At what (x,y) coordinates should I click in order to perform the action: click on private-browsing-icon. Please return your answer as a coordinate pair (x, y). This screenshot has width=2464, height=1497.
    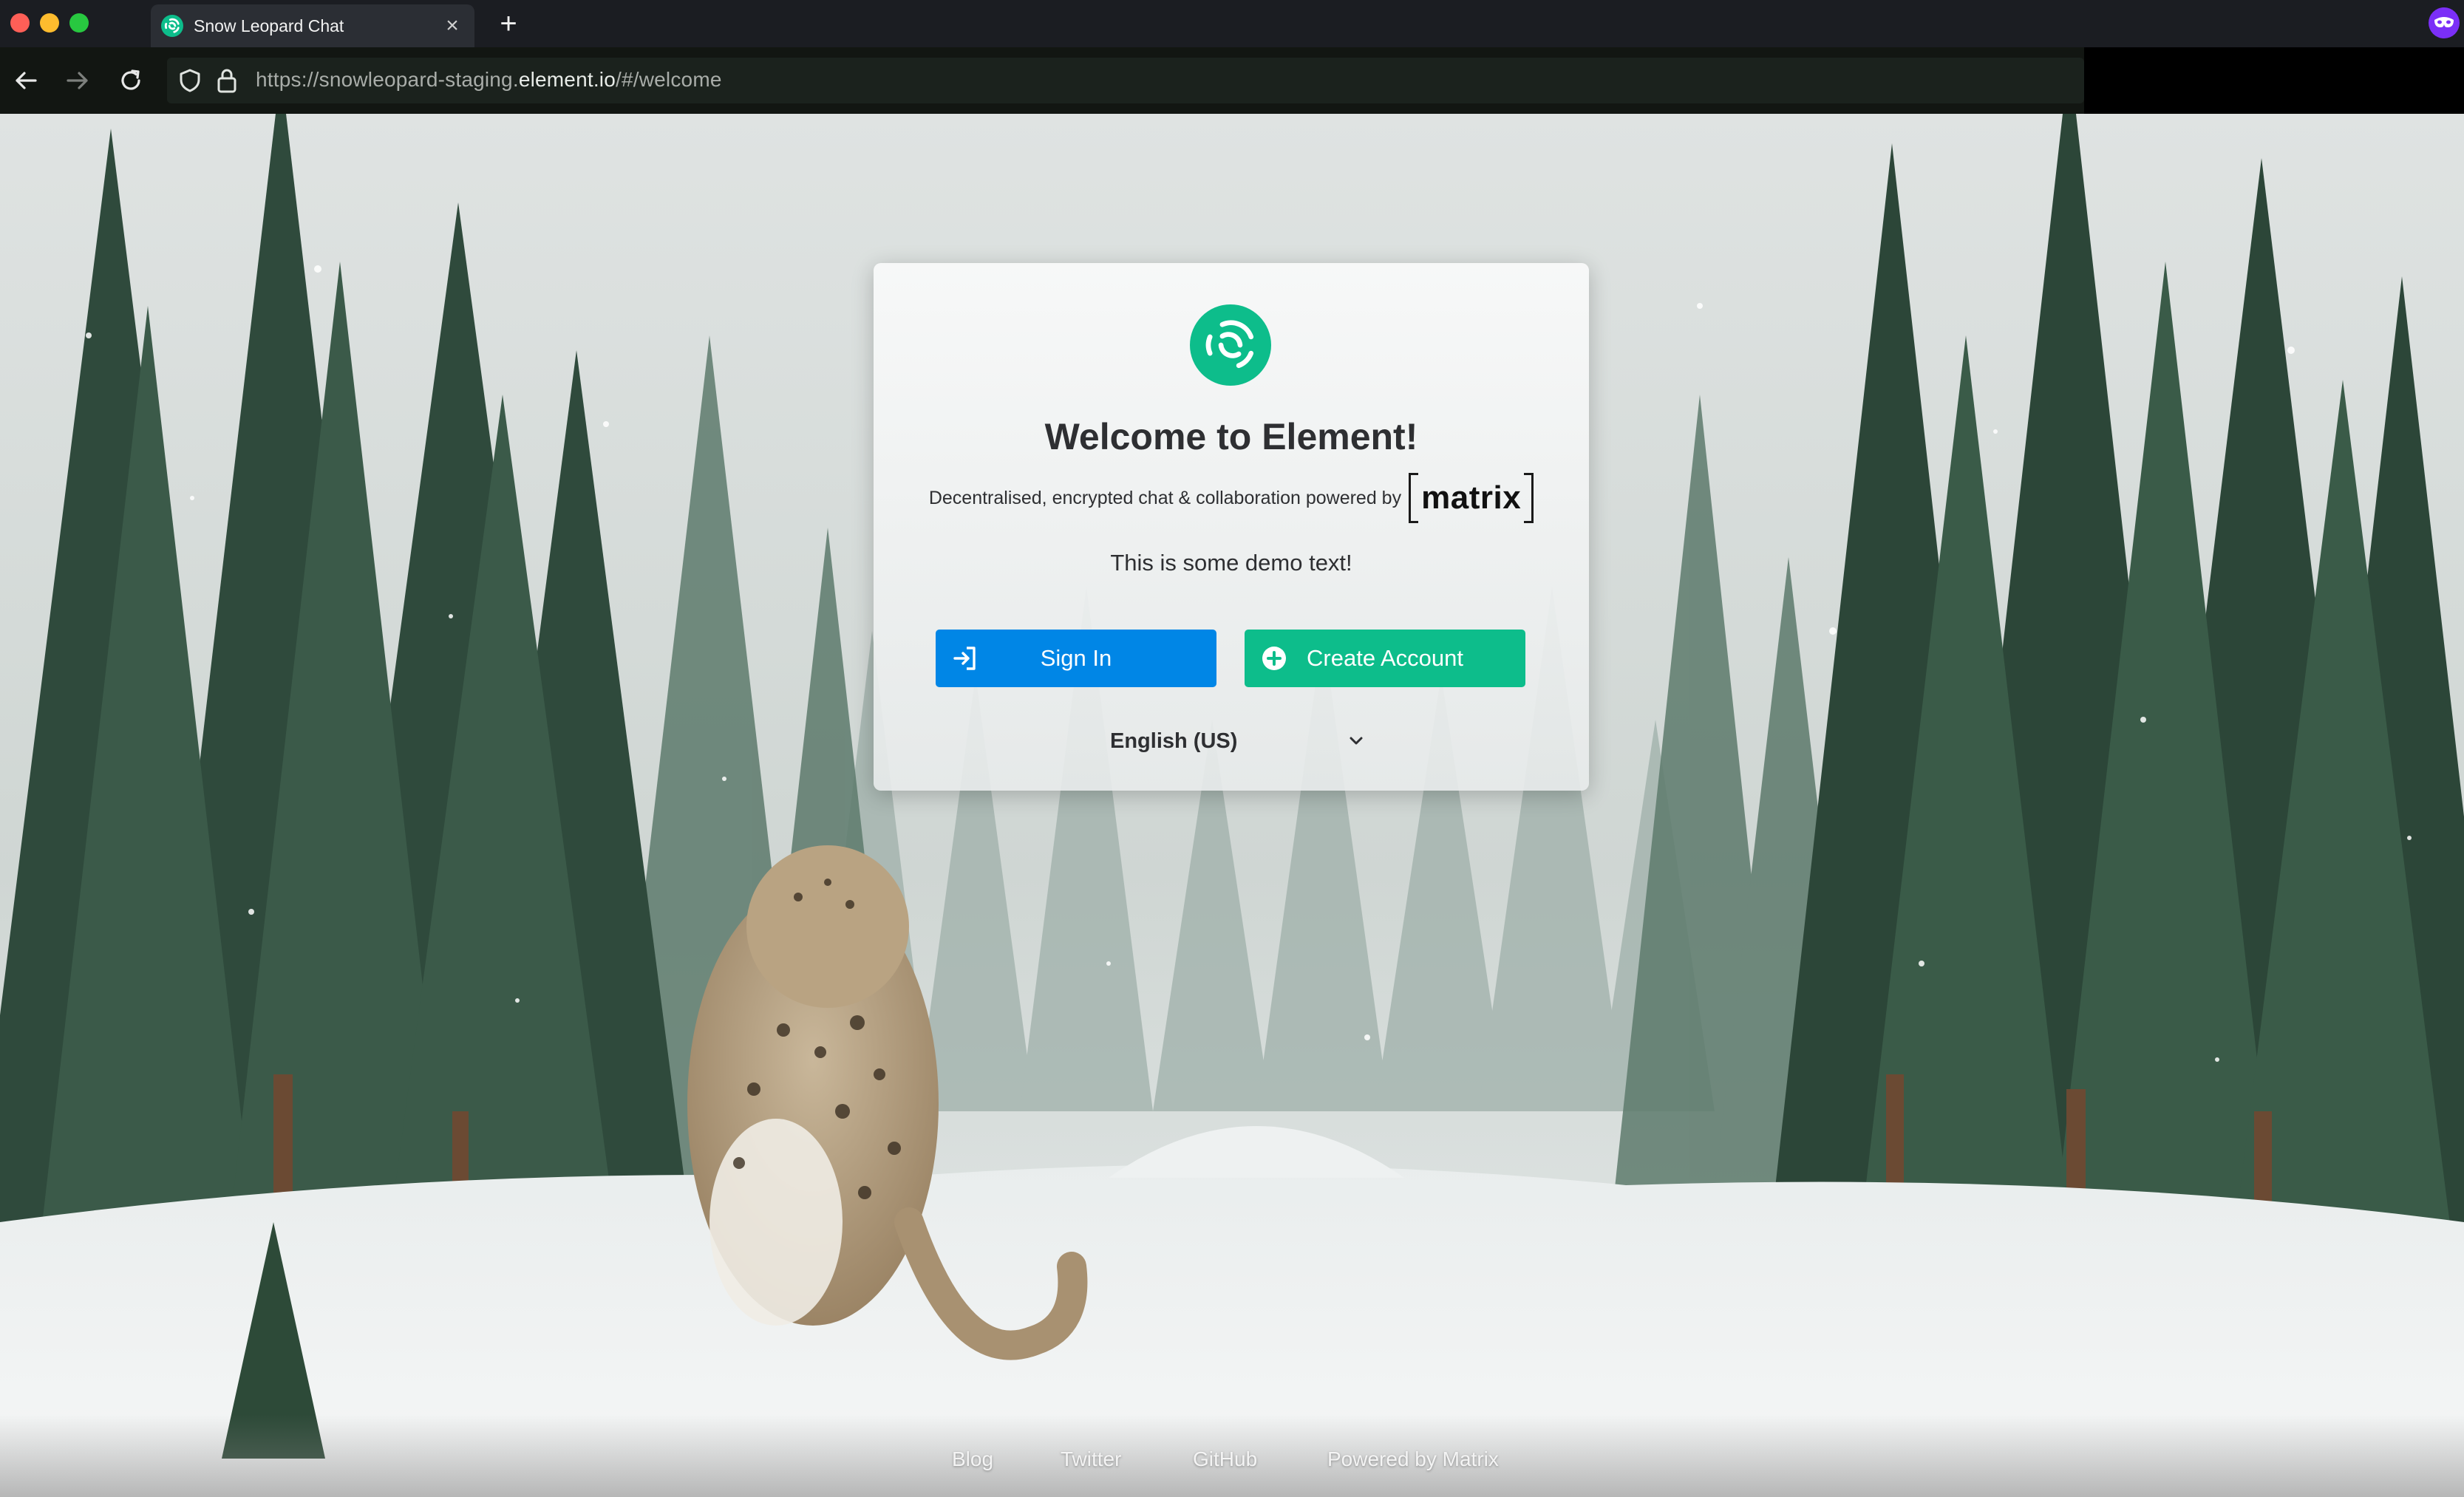
    Looking at the image, I should click on (2444, 22).